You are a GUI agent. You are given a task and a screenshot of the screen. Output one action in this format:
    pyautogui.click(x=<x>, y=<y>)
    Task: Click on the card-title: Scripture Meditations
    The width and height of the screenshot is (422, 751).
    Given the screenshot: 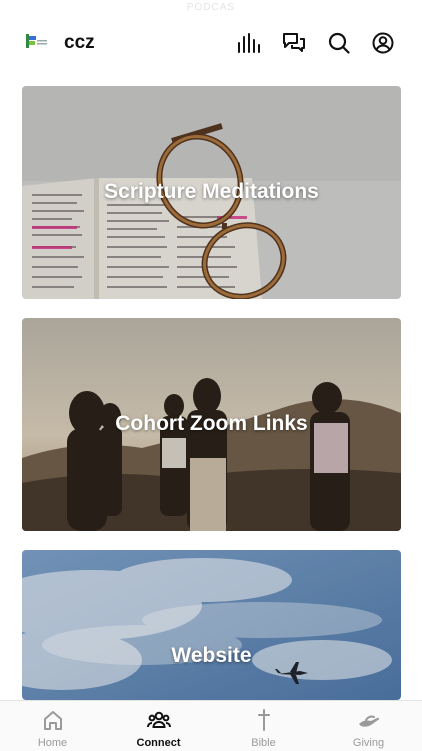 What is the action you would take?
    pyautogui.click(x=211, y=191)
    